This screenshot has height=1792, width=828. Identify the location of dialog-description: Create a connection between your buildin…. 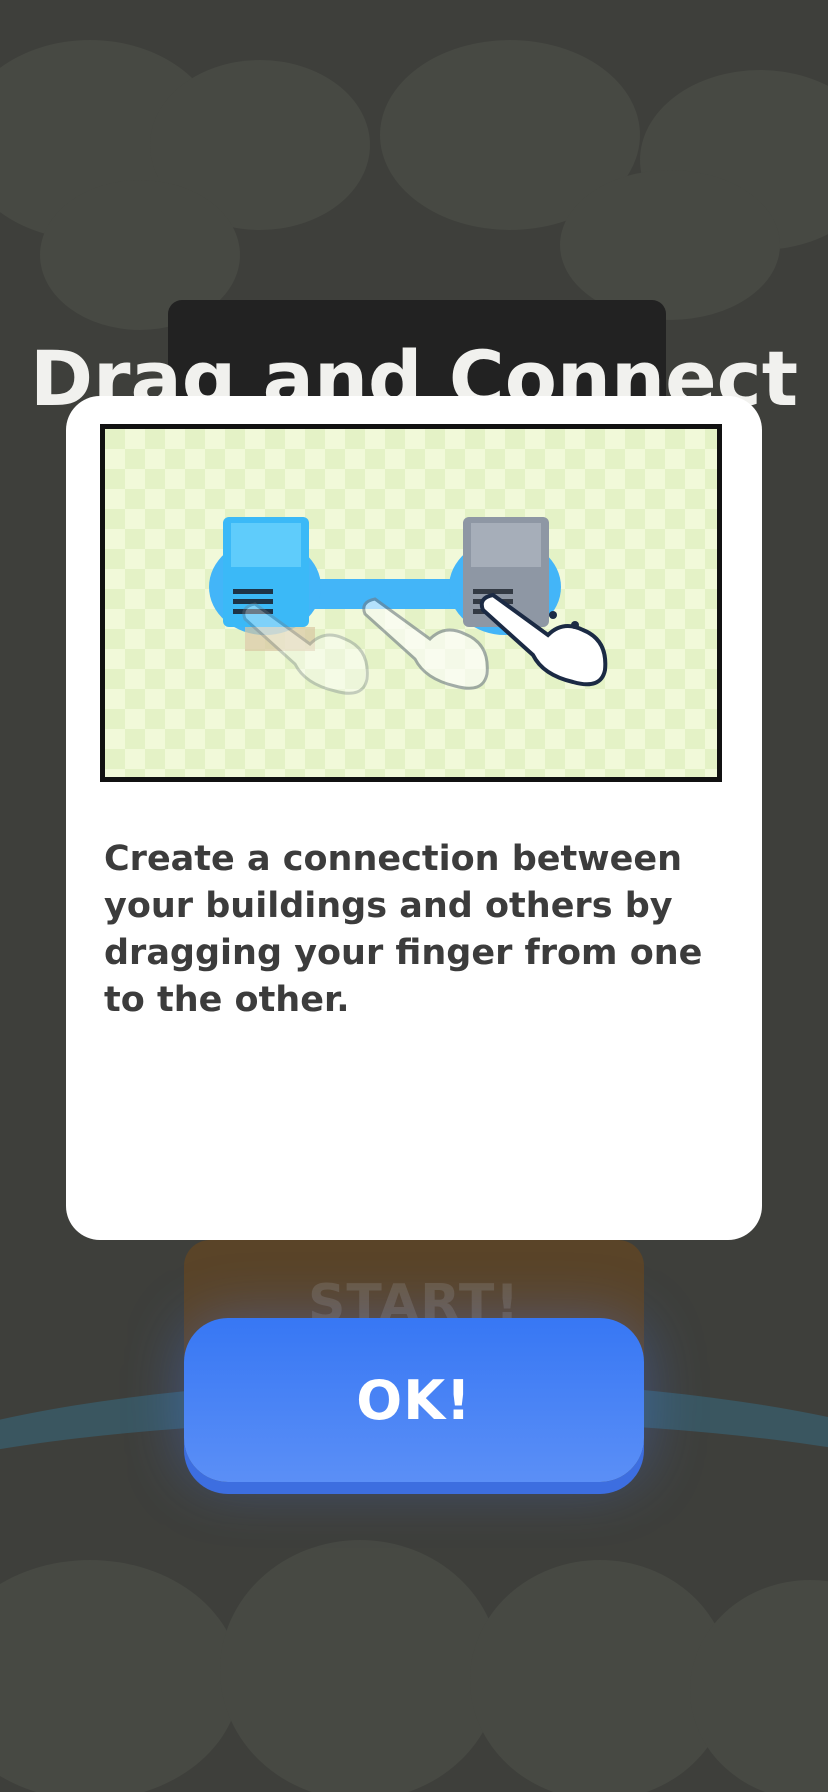
(403, 929).